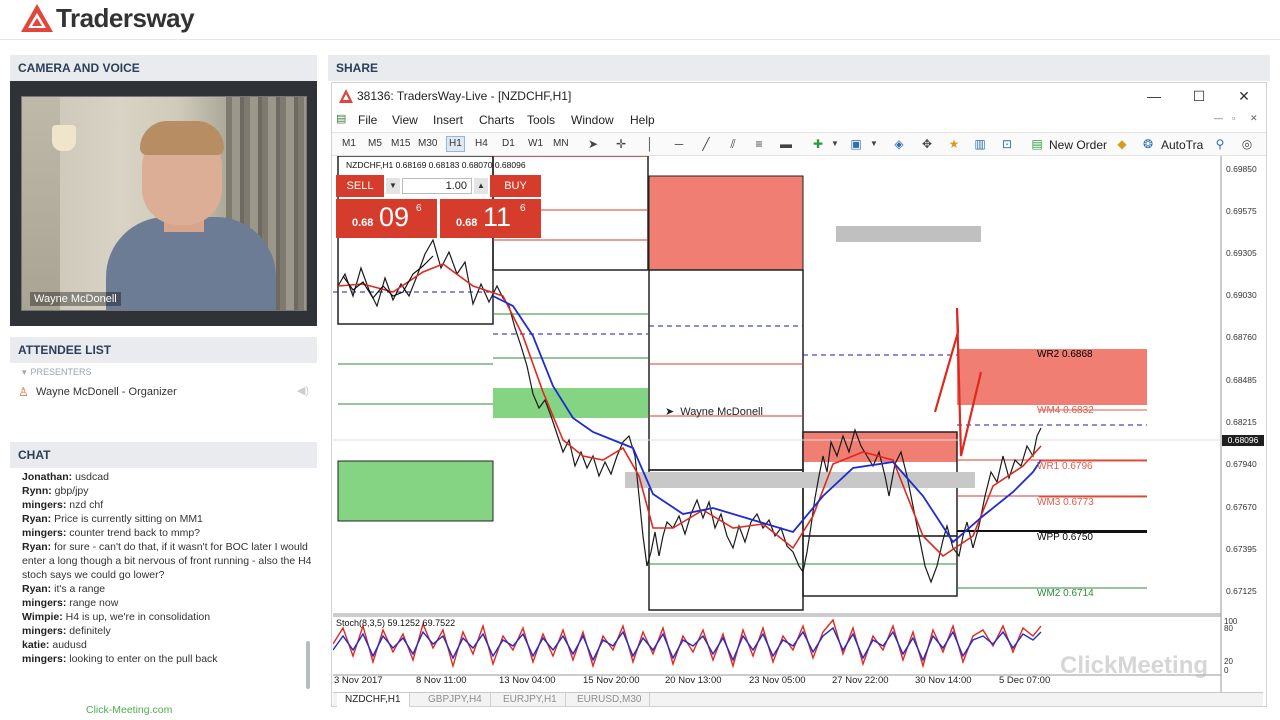 This screenshot has height=720, width=1280. Describe the element at coordinates (610, 700) in the screenshot. I see `chart-tab-eurusd: EURUSD,M30` at that location.